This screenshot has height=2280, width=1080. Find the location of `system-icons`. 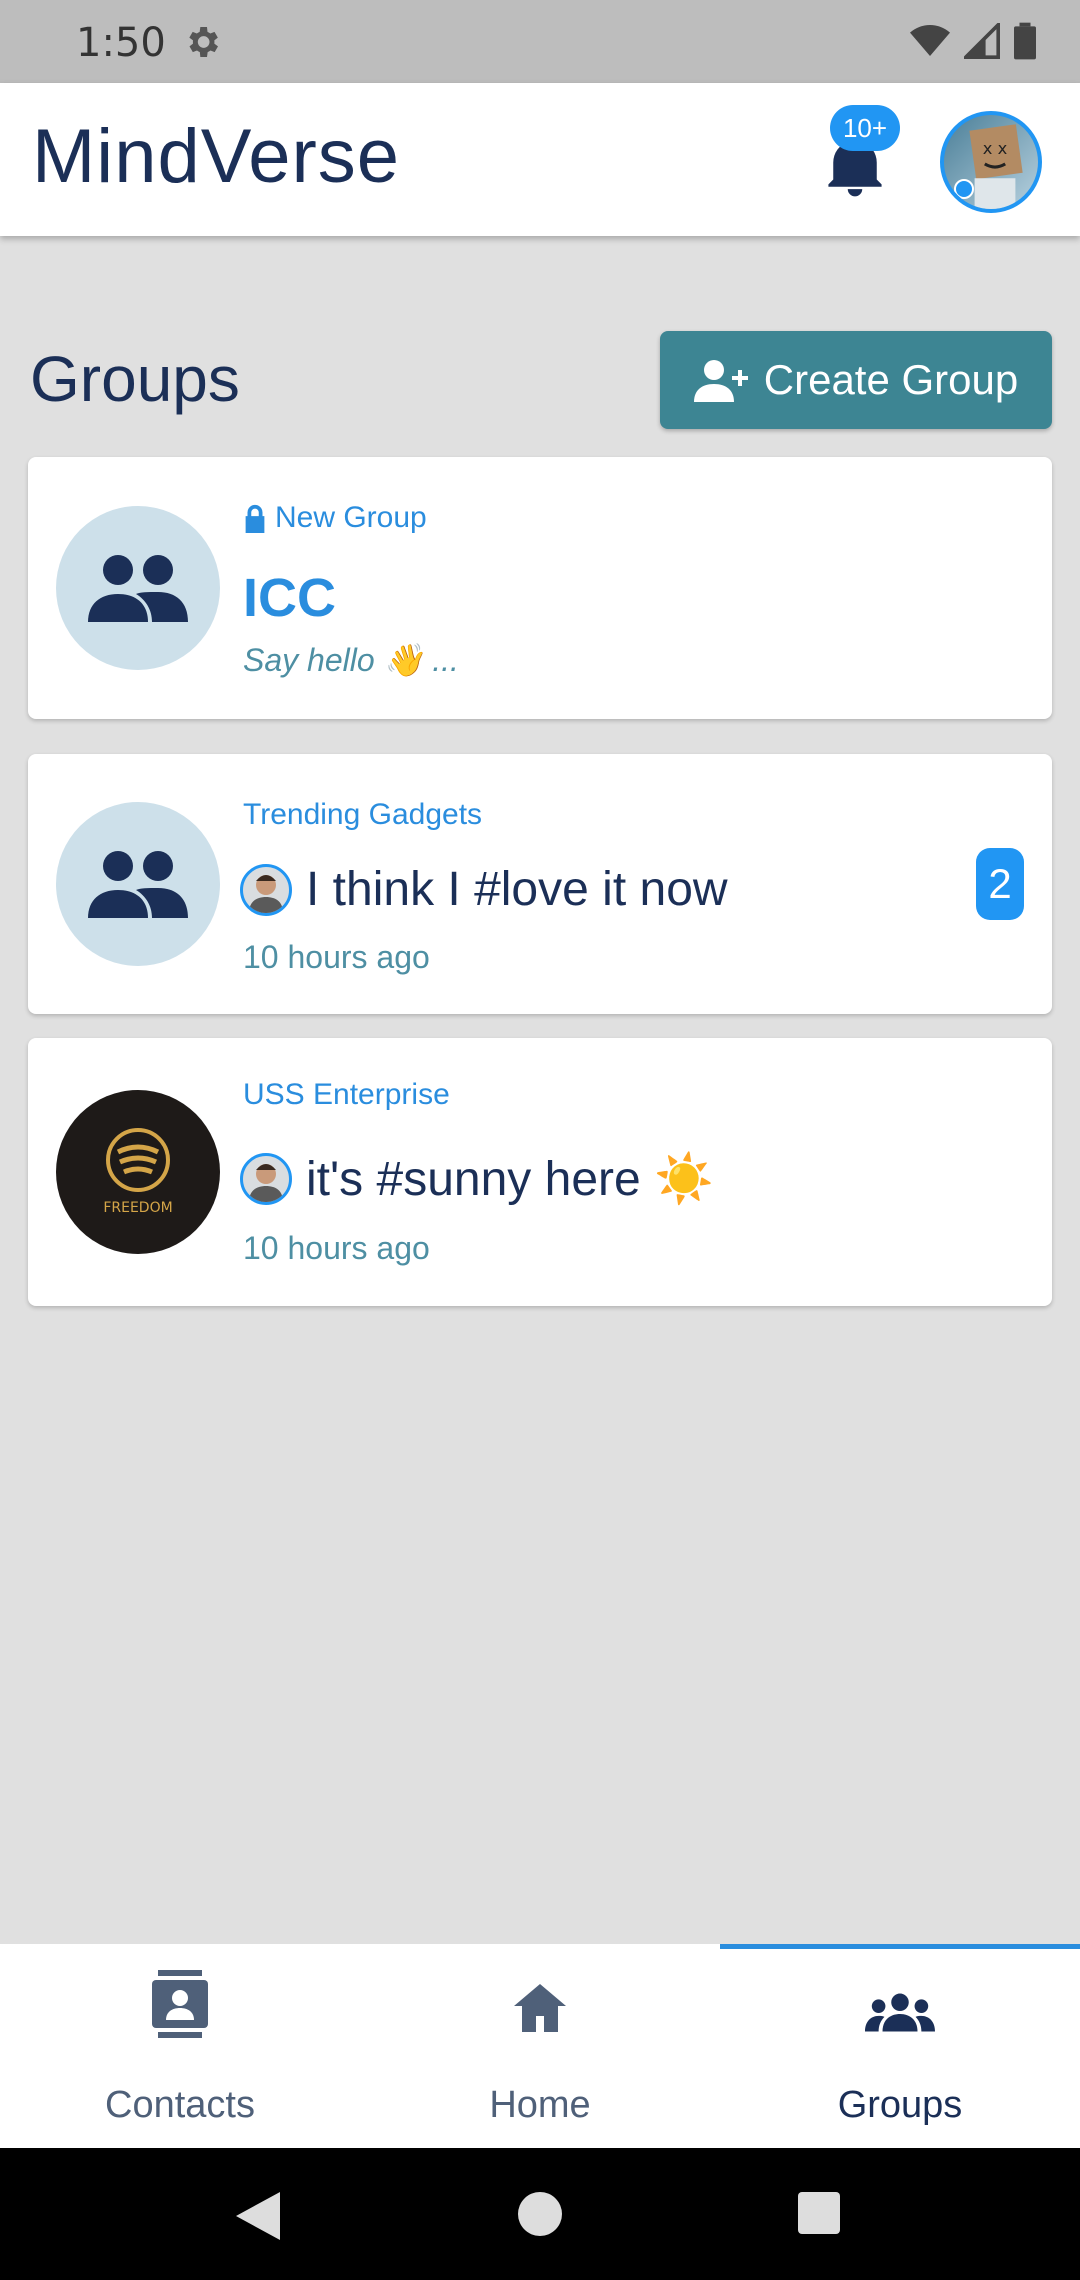

system-icons is located at coordinates (973, 41).